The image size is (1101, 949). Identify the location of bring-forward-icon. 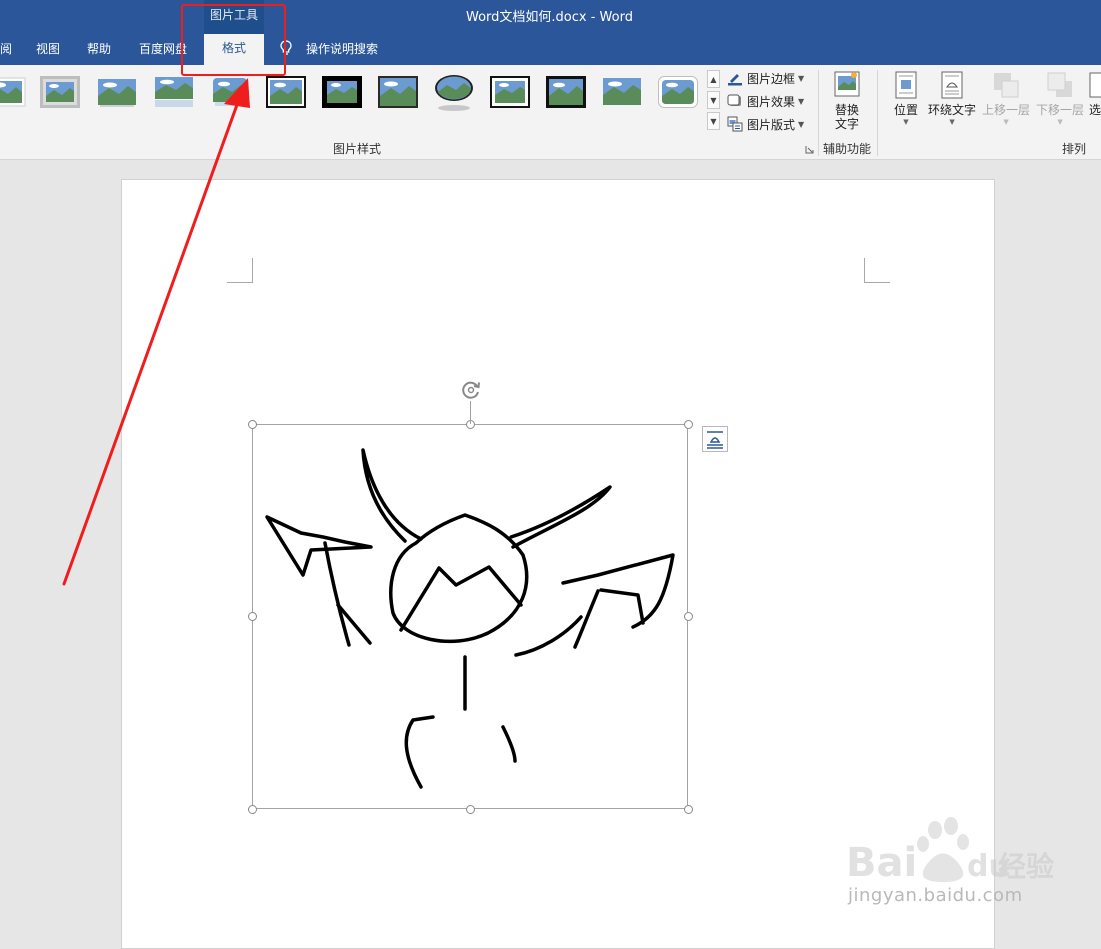
(1006, 85).